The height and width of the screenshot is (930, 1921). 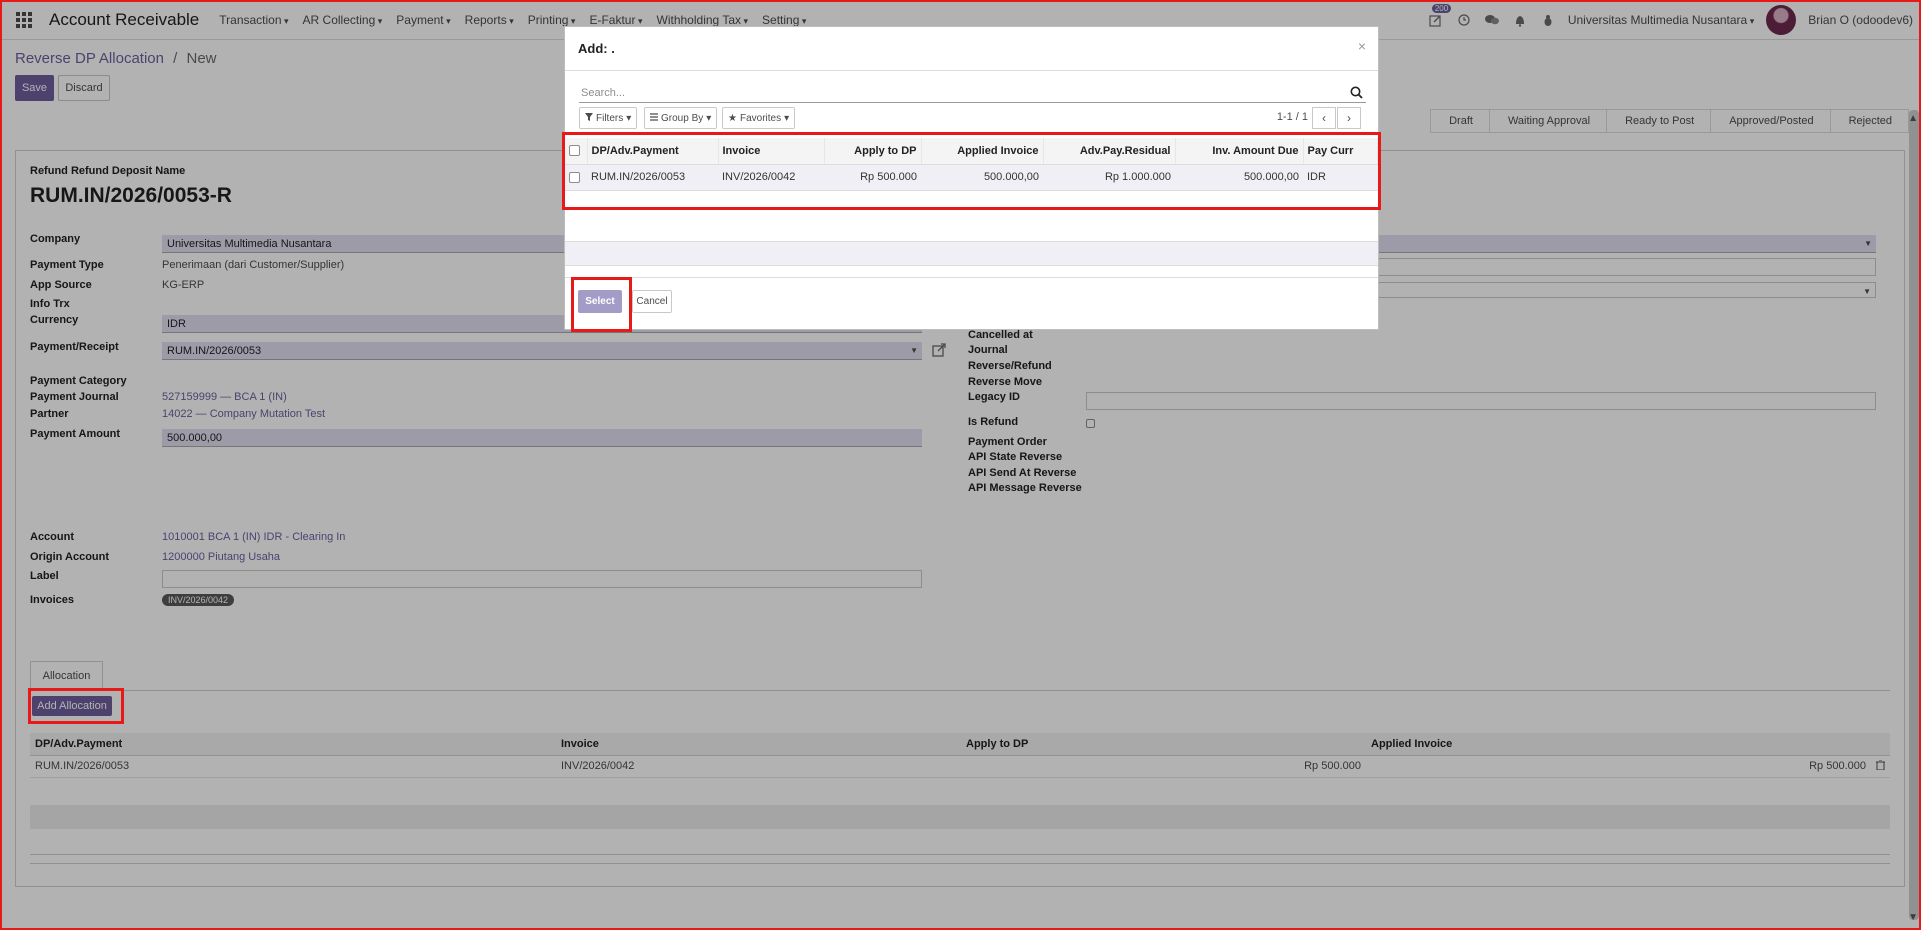 What do you see at coordinates (1109, 177) in the screenshot?
I see `cell-adv-pay-residual: Rp 1.000.000` at bounding box center [1109, 177].